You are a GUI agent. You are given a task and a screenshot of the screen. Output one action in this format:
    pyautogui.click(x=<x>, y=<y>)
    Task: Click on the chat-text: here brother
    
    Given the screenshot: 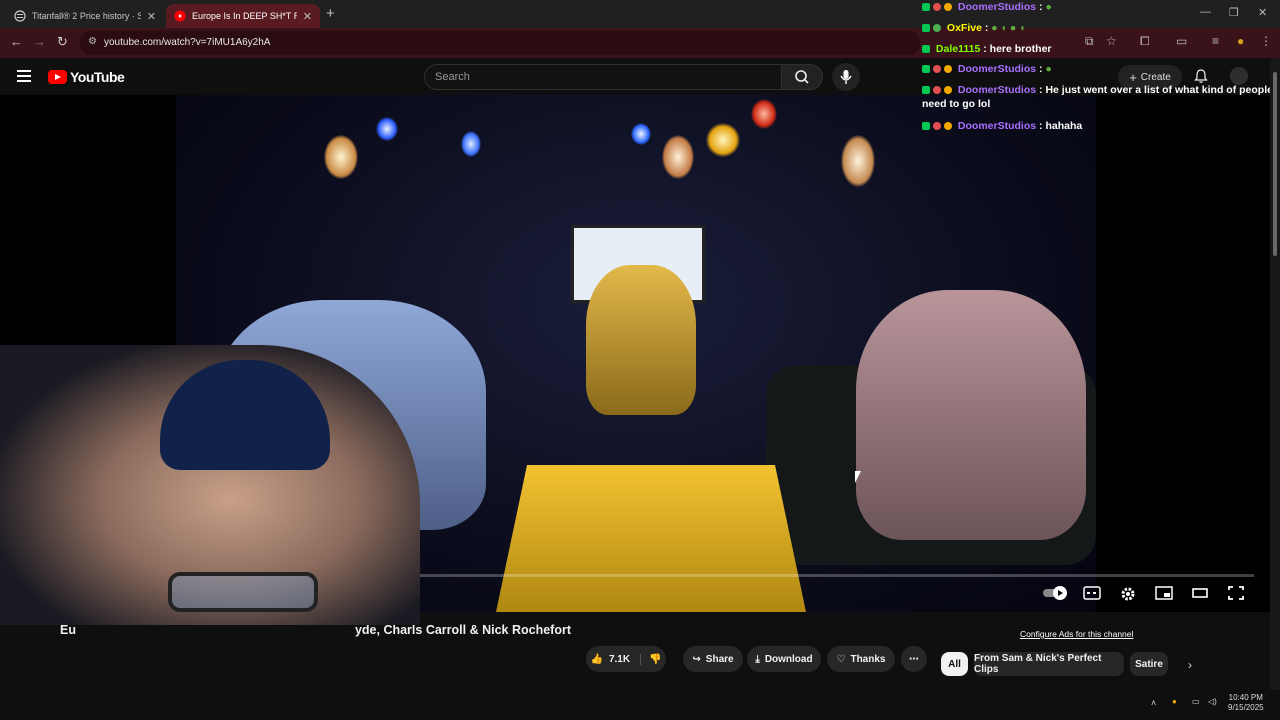 What is the action you would take?
    pyautogui.click(x=1020, y=49)
    